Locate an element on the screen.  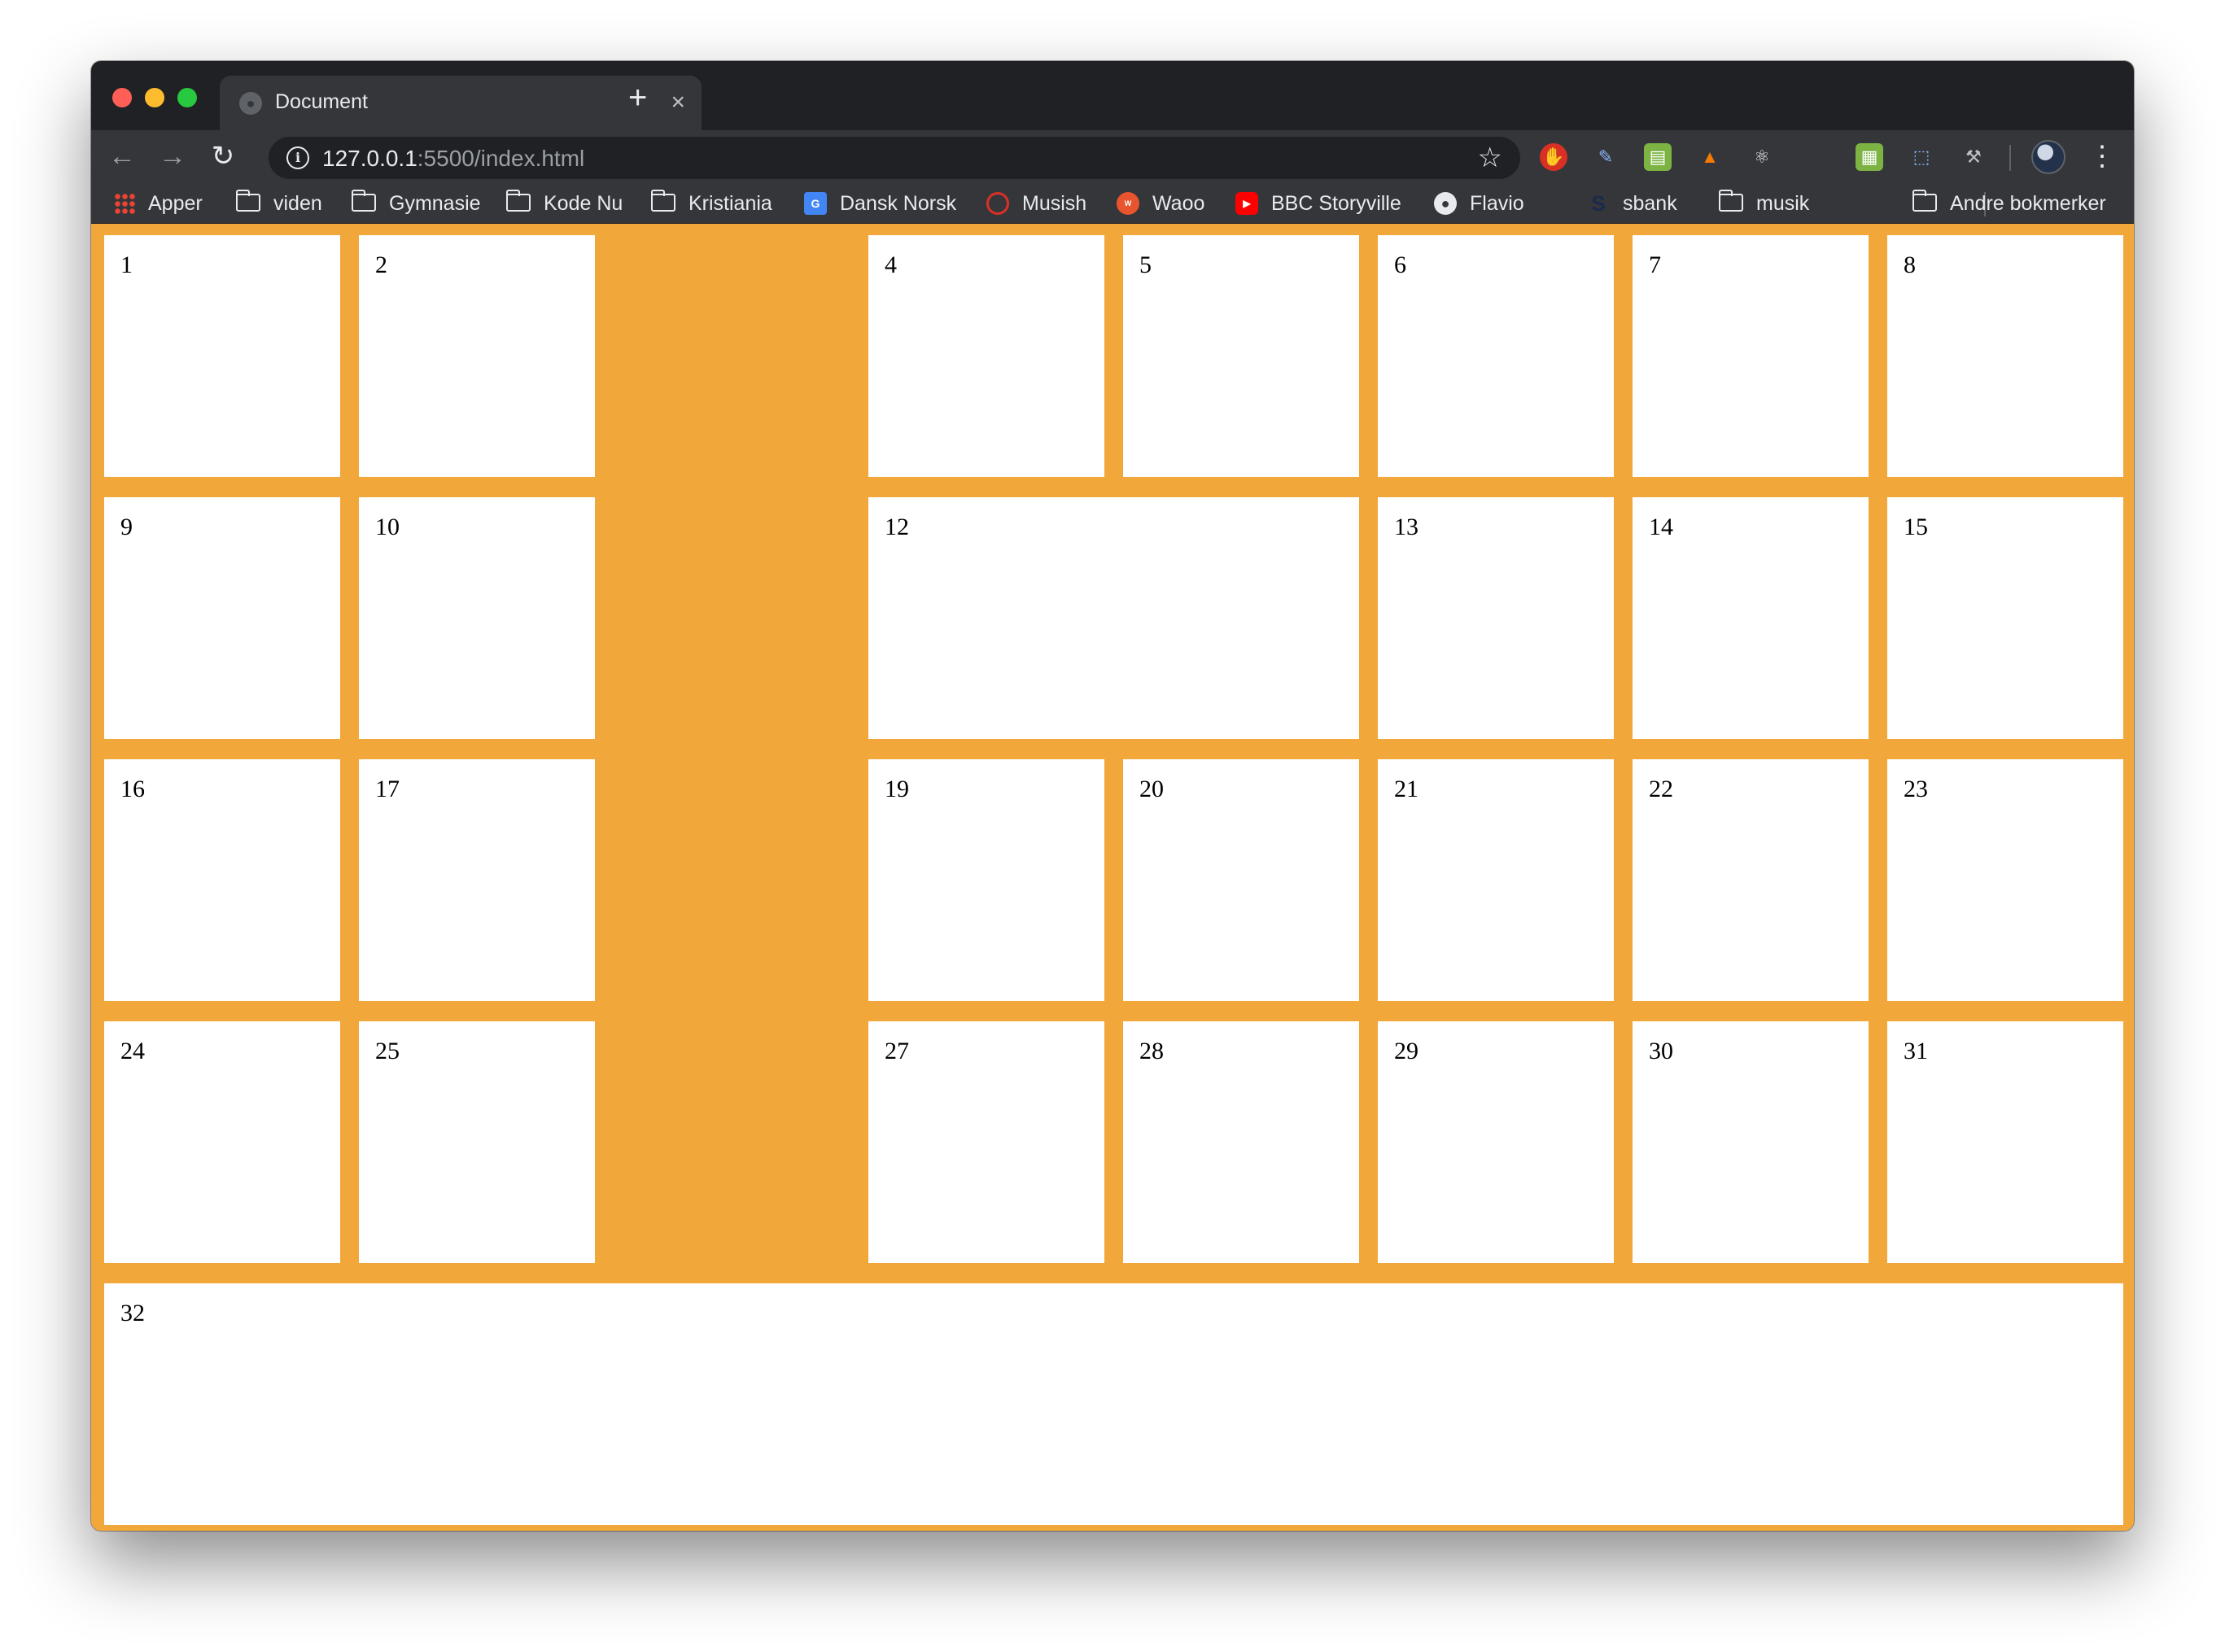
grid-item: 24 is located at coordinates (222, 1142).